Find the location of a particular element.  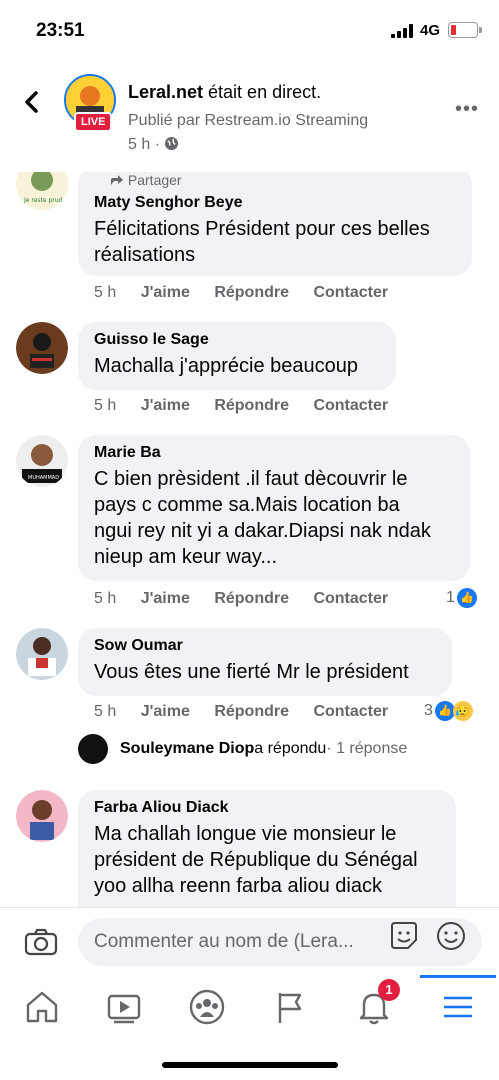

reply-summary: Souleymane Diop a répondu · 1 réponse is located at coordinates (242, 749).